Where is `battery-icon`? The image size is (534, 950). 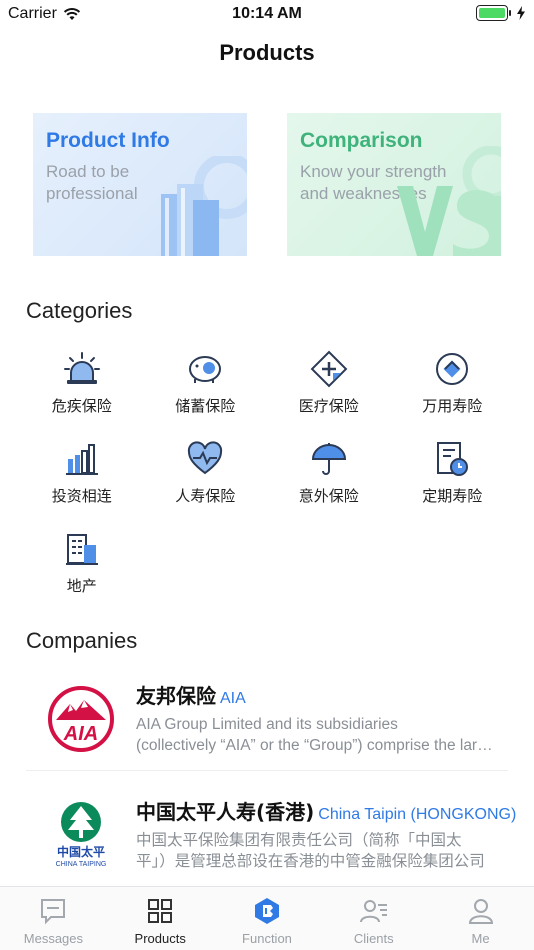 battery-icon is located at coordinates (493, 13).